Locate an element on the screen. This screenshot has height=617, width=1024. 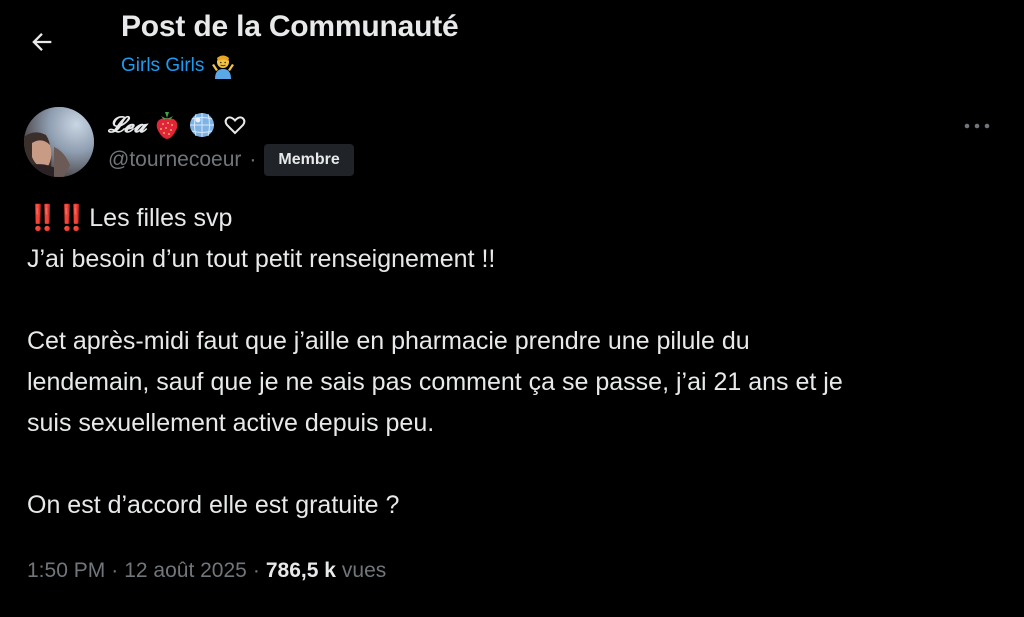
page-title: Post de la Communauté is located at coordinates (290, 26).